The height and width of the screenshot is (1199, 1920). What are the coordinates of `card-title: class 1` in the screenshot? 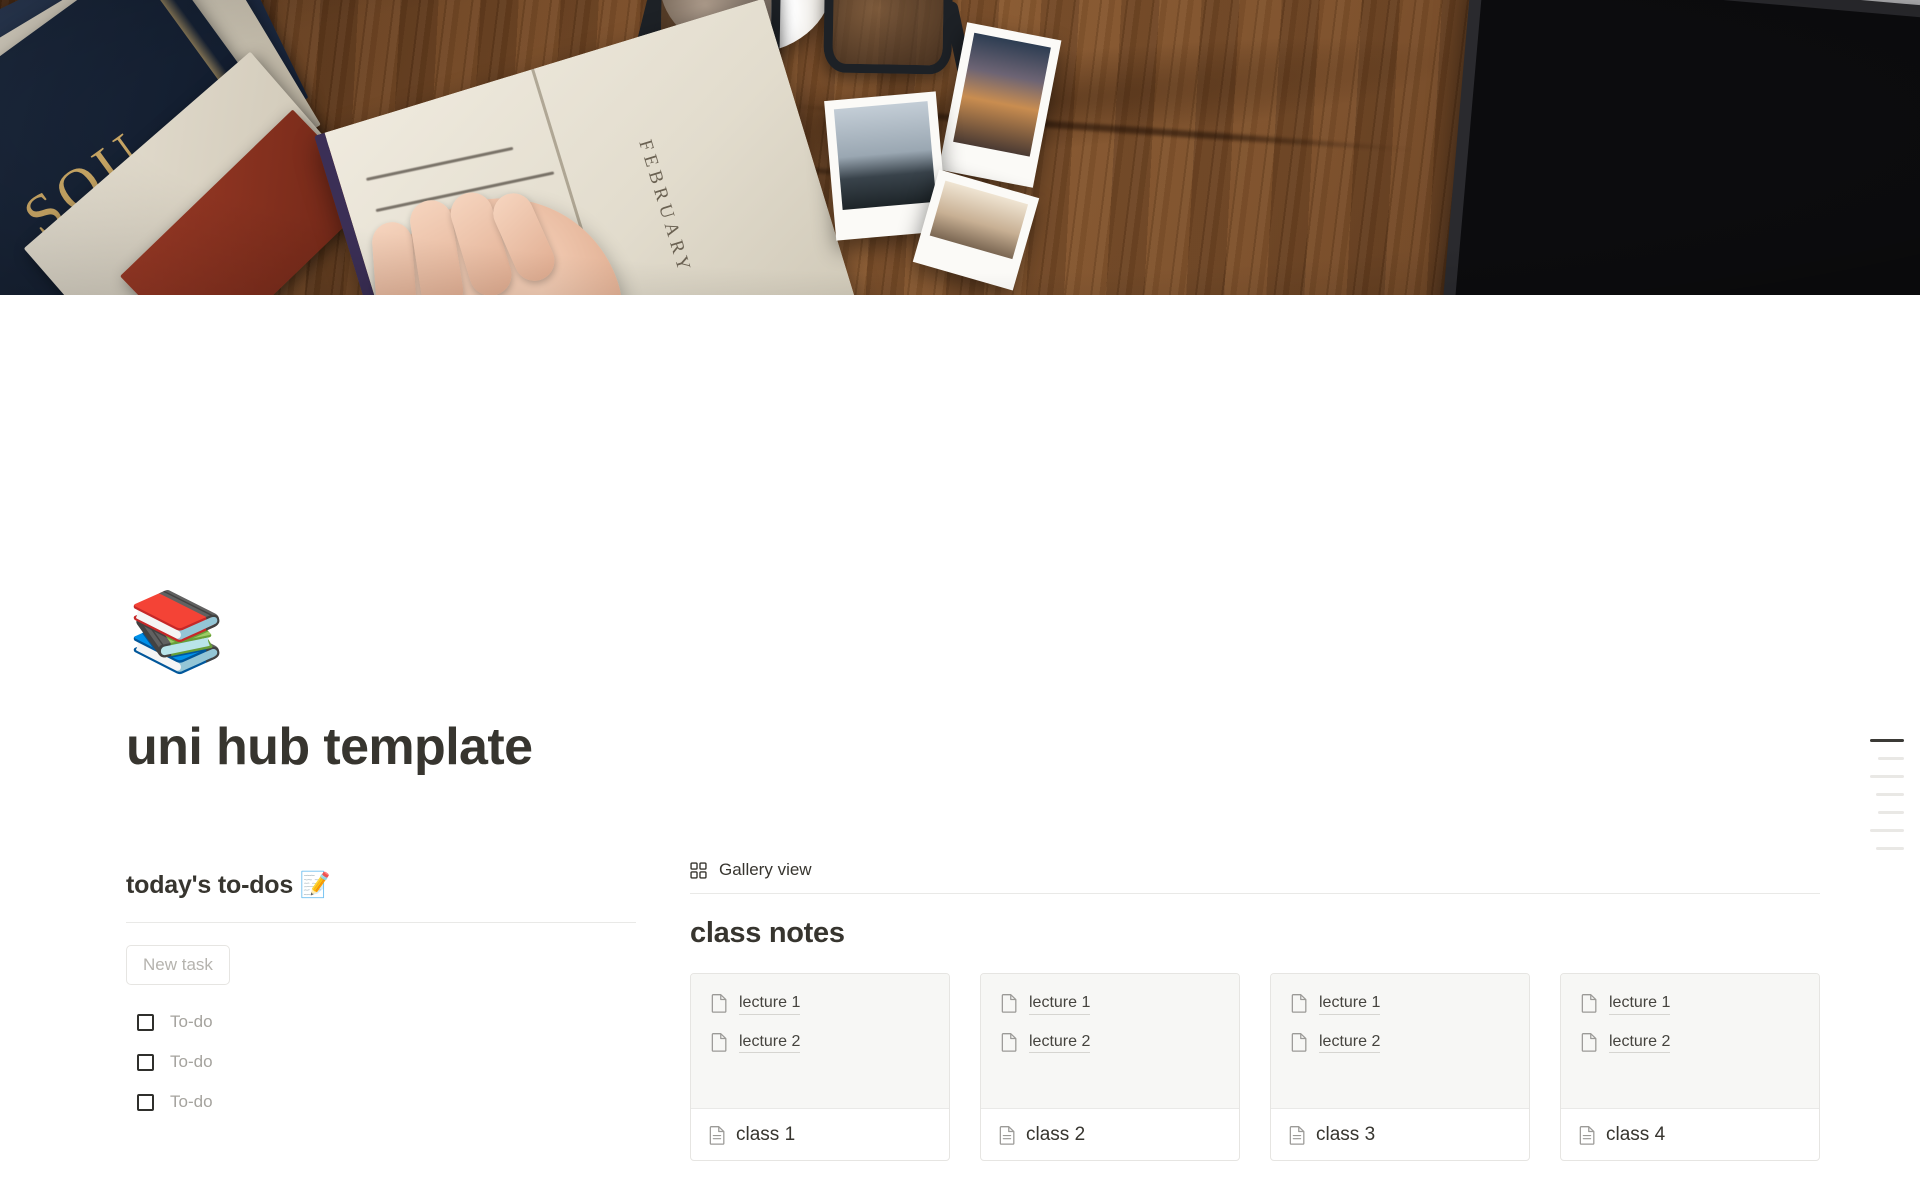 It's located at (765, 1135).